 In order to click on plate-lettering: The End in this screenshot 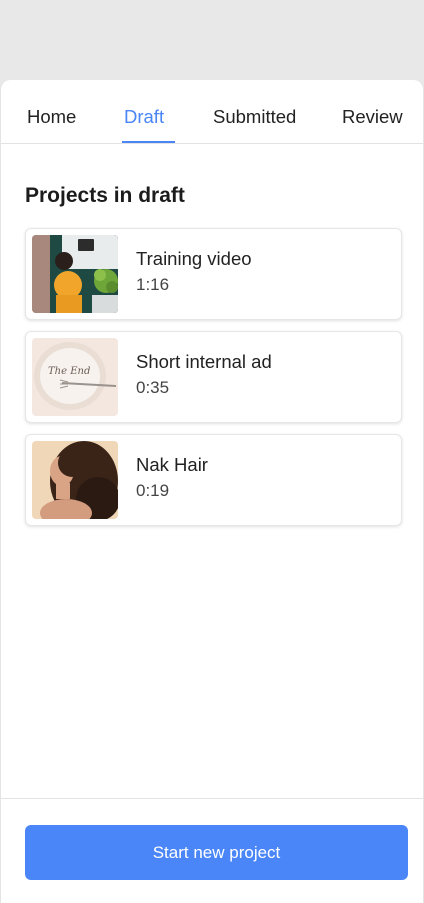, I will do `click(69, 371)`.